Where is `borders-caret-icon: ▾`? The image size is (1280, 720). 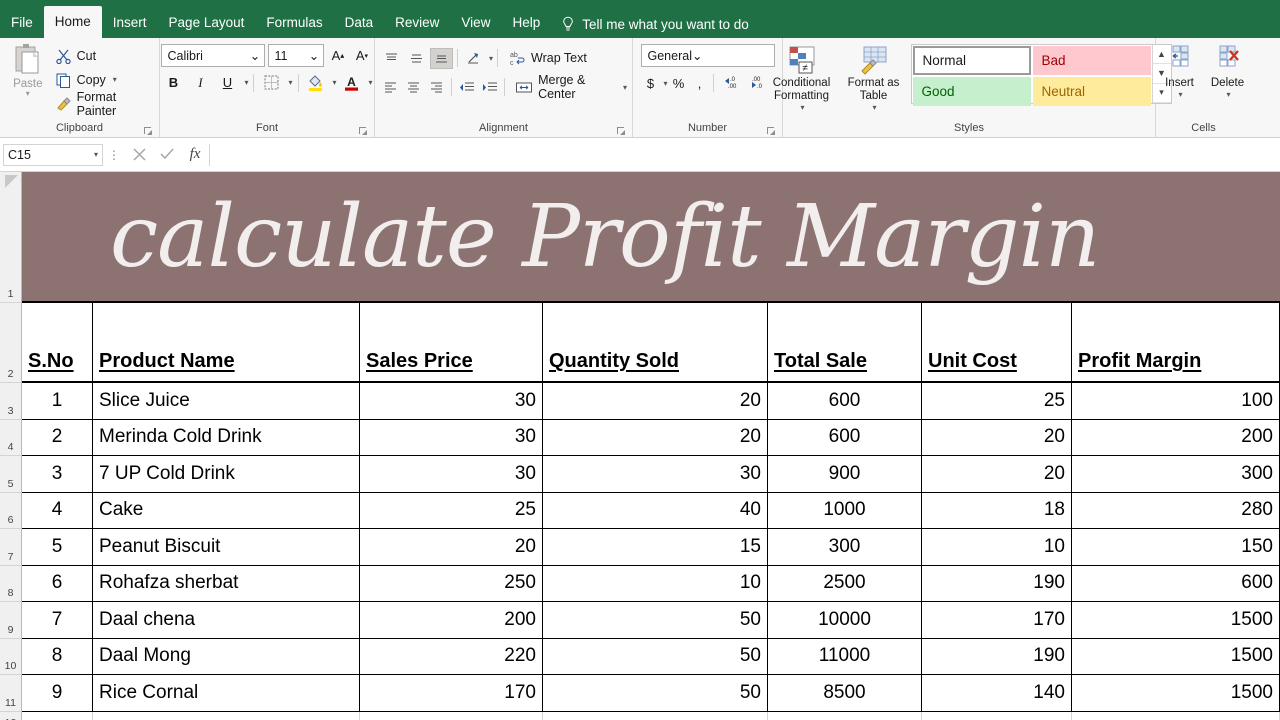
borders-caret-icon: ▾ is located at coordinates (290, 82).